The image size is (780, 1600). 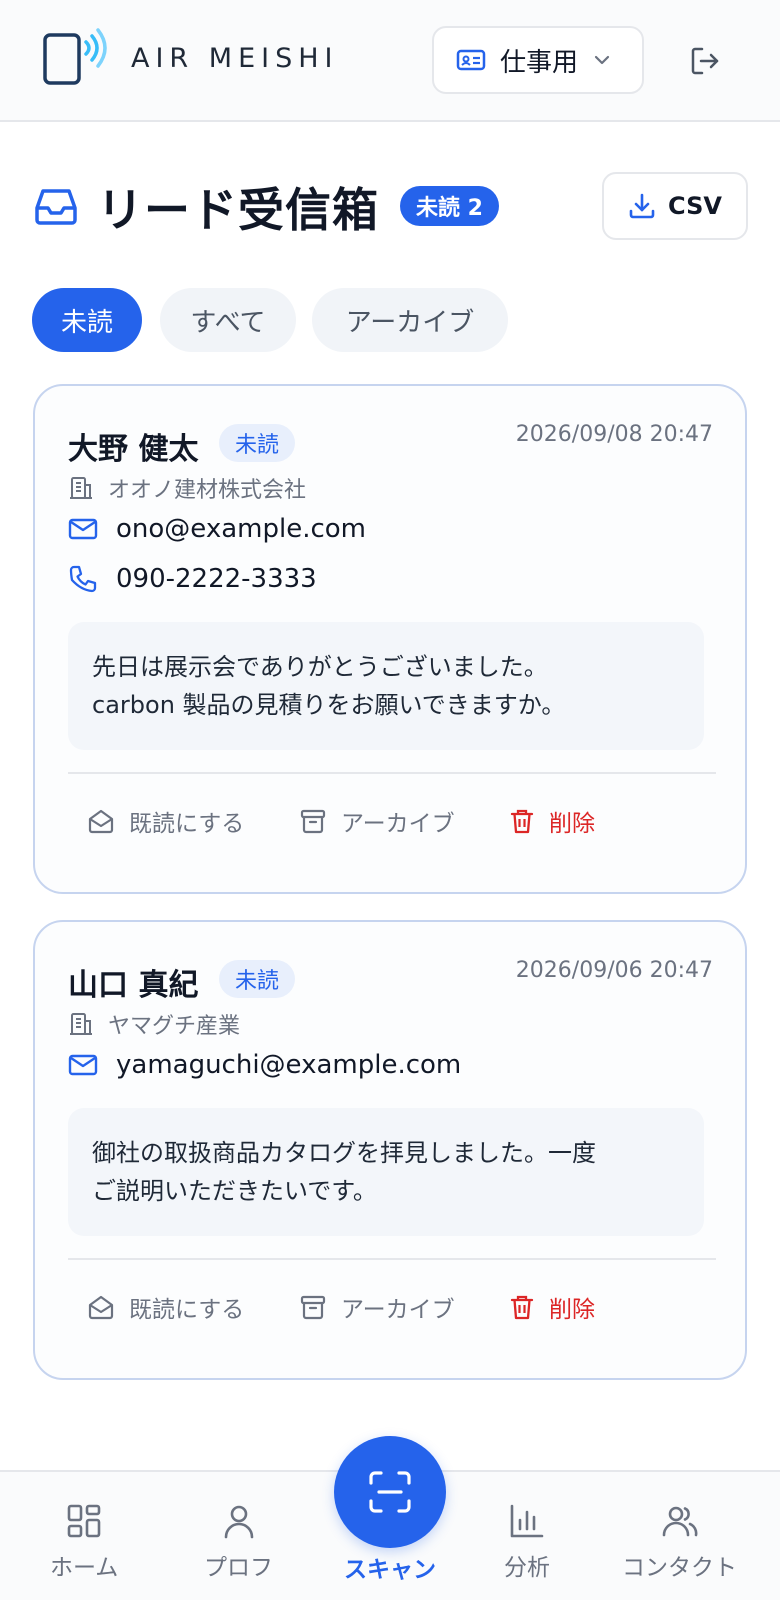 I want to click on profile-selector-label: 仕事用, so click(x=539, y=62).